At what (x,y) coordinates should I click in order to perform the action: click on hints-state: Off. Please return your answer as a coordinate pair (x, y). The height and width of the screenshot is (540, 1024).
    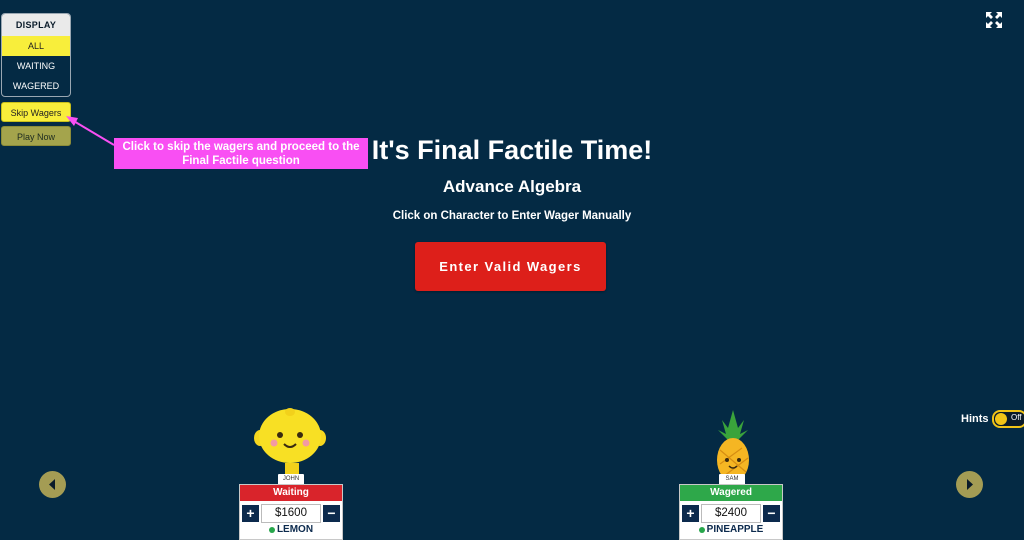
    Looking at the image, I should click on (1016, 417).